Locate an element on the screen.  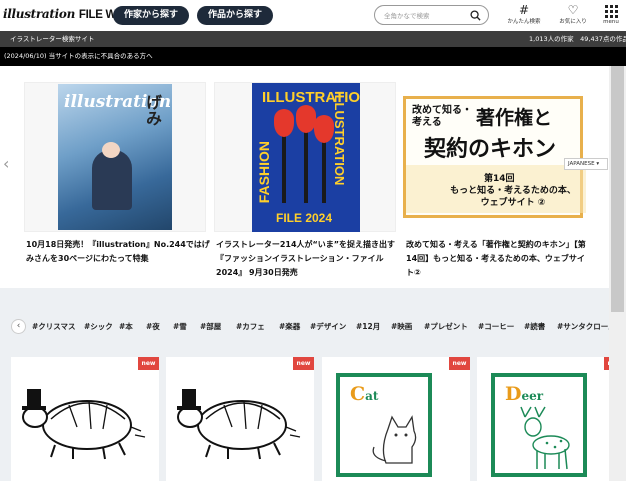
series-title-line2: 契約のキホン is located at coordinates (490, 149).